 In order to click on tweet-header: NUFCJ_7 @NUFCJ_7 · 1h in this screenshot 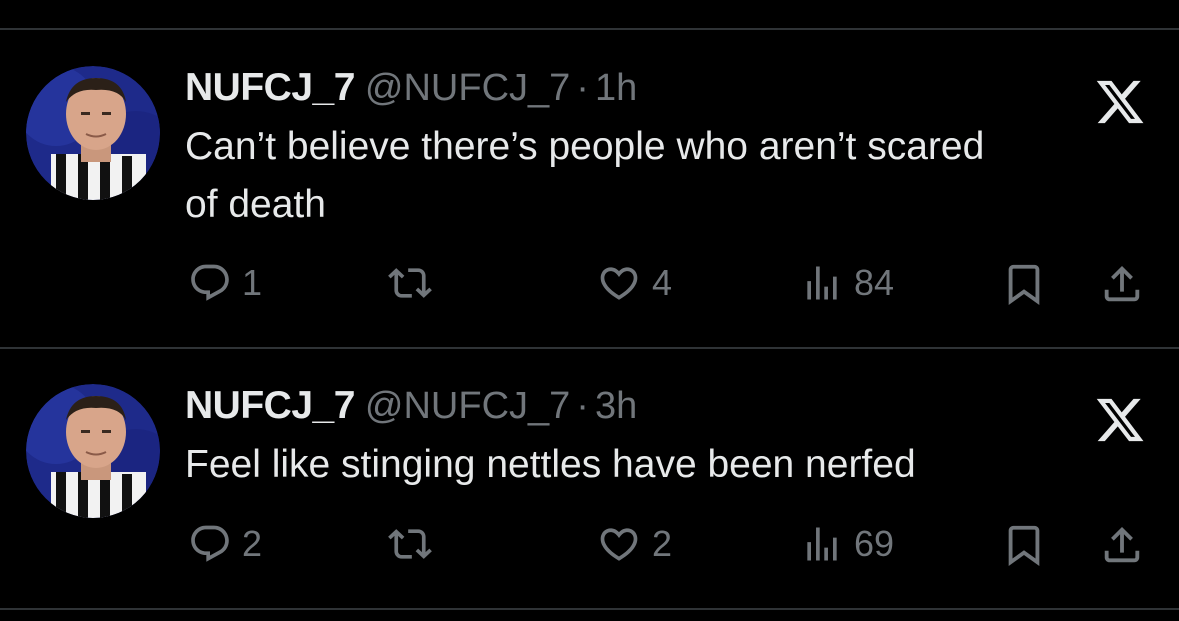, I will do `click(411, 88)`.